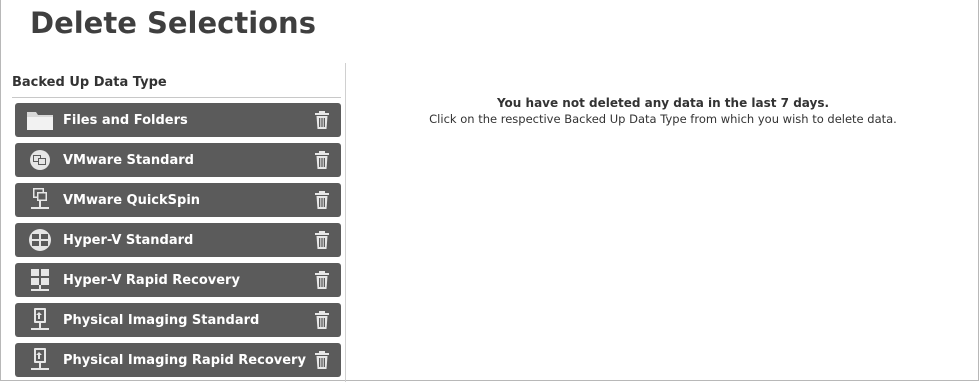  What do you see at coordinates (184, 360) in the screenshot?
I see `data-type-label: Physical Imaging Rapid Recovery` at bounding box center [184, 360].